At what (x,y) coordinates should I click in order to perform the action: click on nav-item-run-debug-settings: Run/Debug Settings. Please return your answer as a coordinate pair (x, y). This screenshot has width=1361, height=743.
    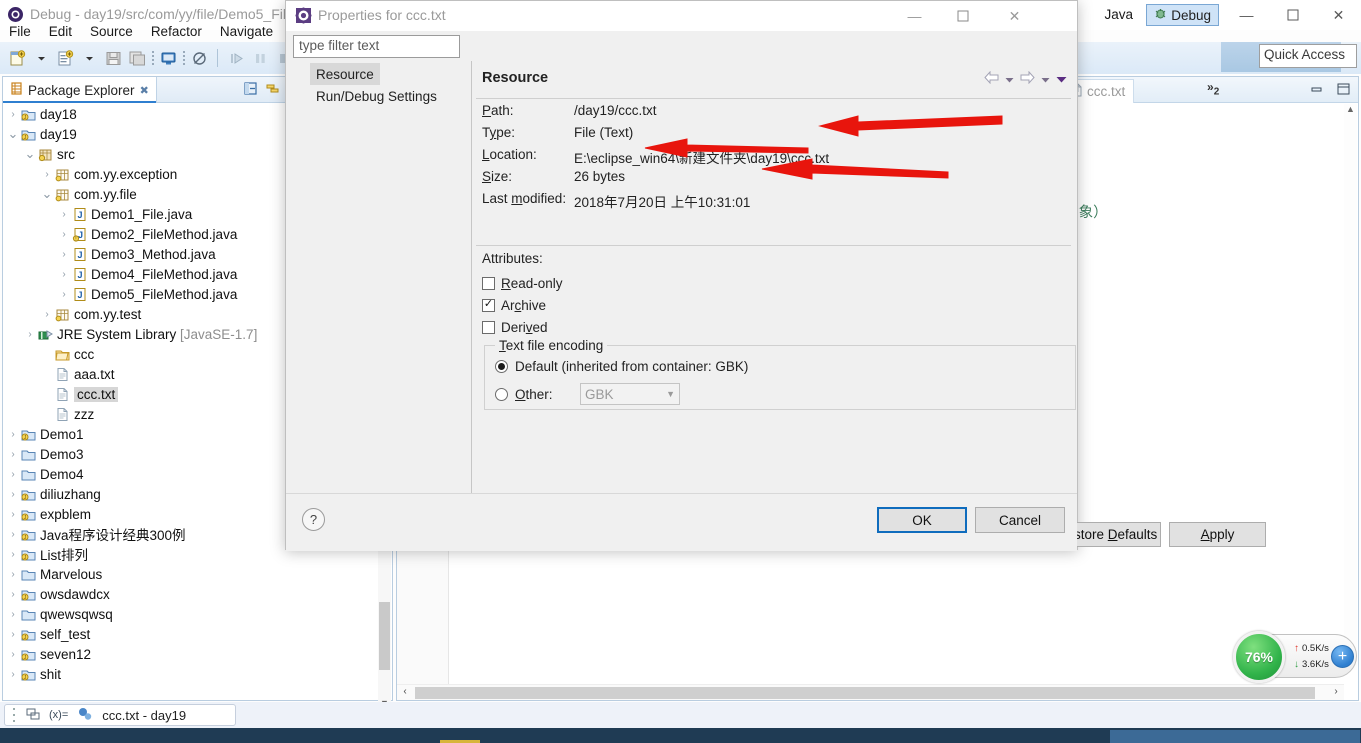
    Looking at the image, I should click on (389, 96).